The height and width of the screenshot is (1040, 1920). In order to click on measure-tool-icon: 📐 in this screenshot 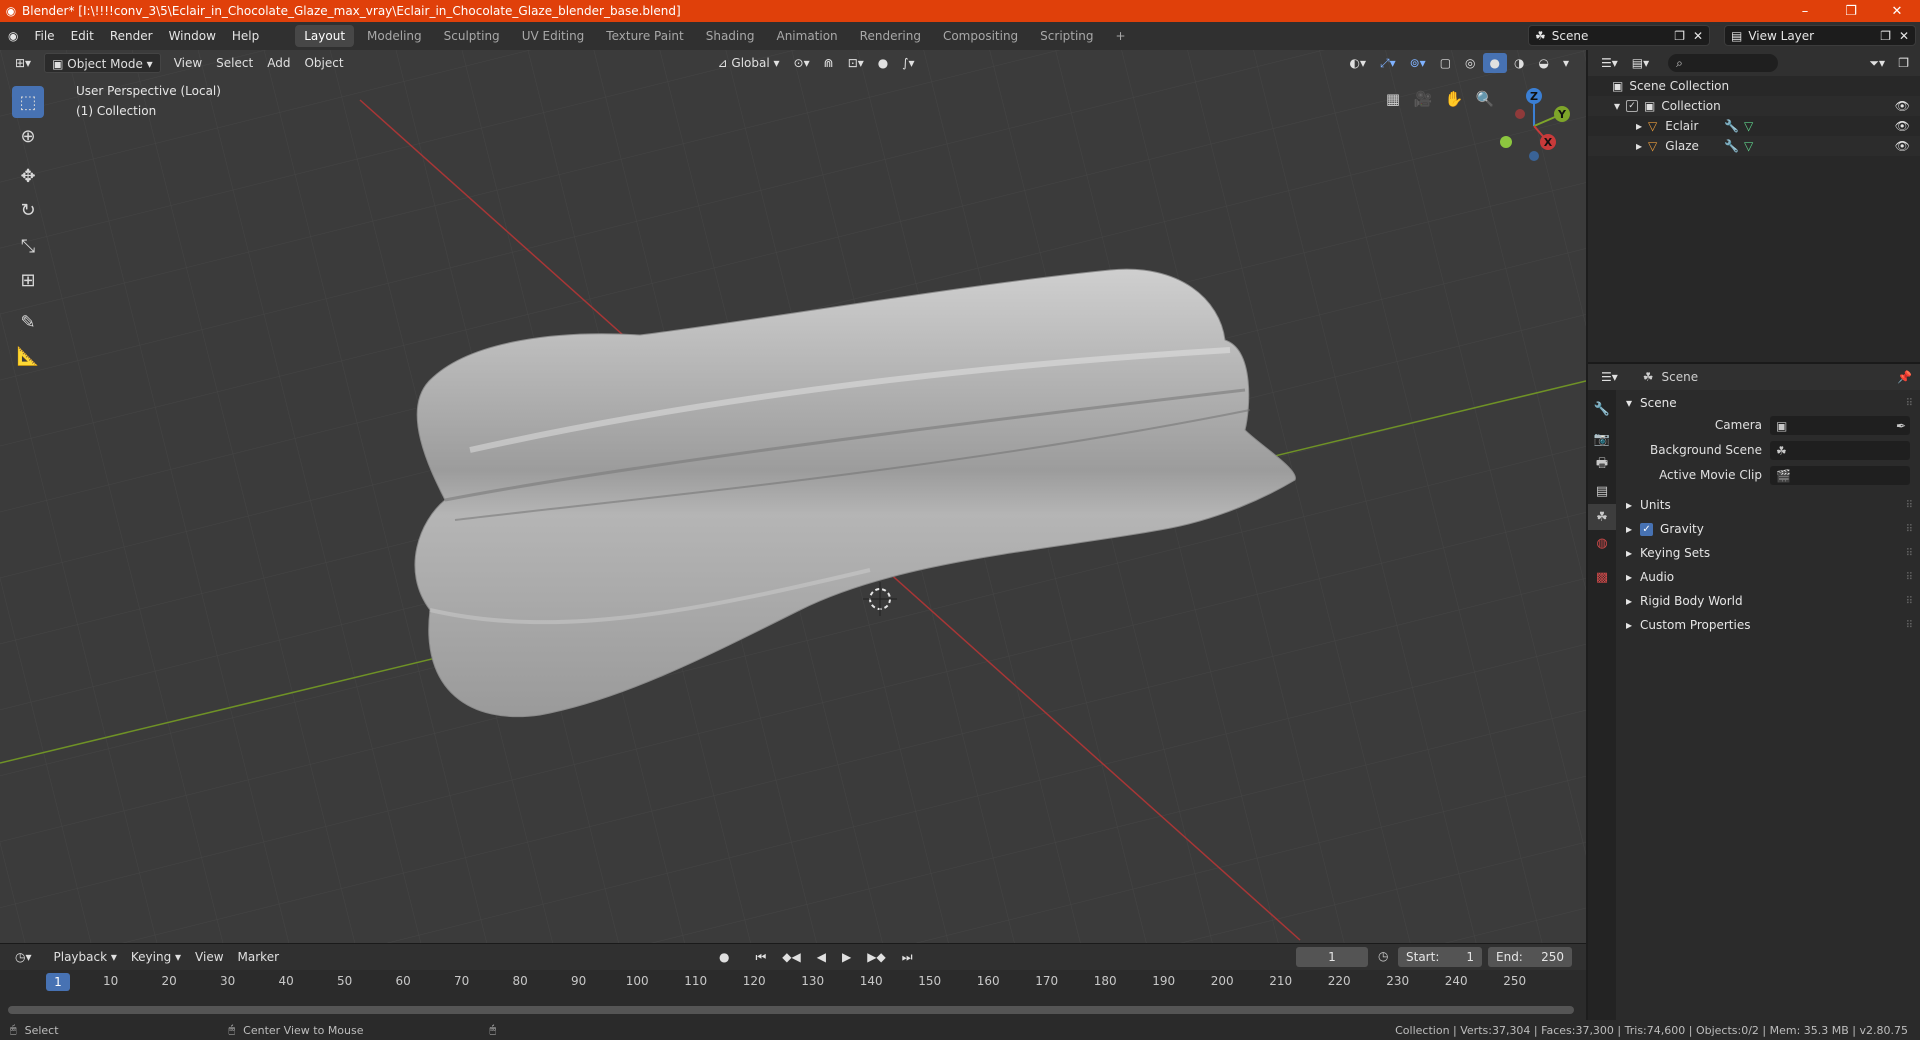, I will do `click(28, 356)`.